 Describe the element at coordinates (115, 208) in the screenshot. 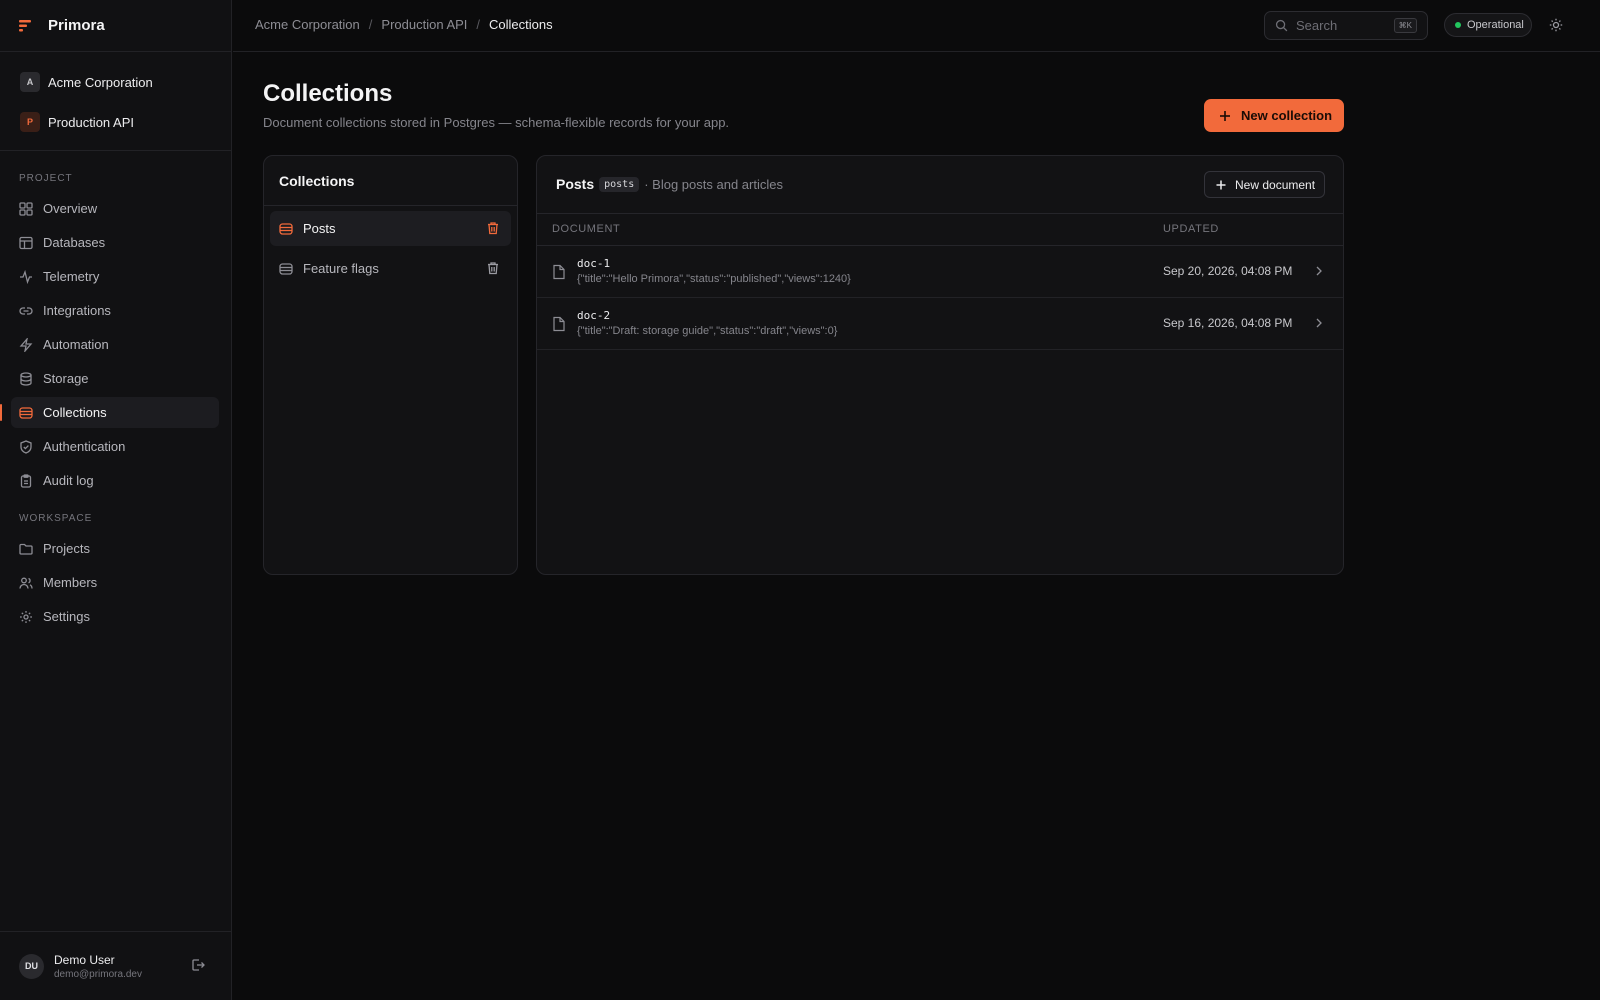

I see `sidebar-item-overview: Overview` at that location.